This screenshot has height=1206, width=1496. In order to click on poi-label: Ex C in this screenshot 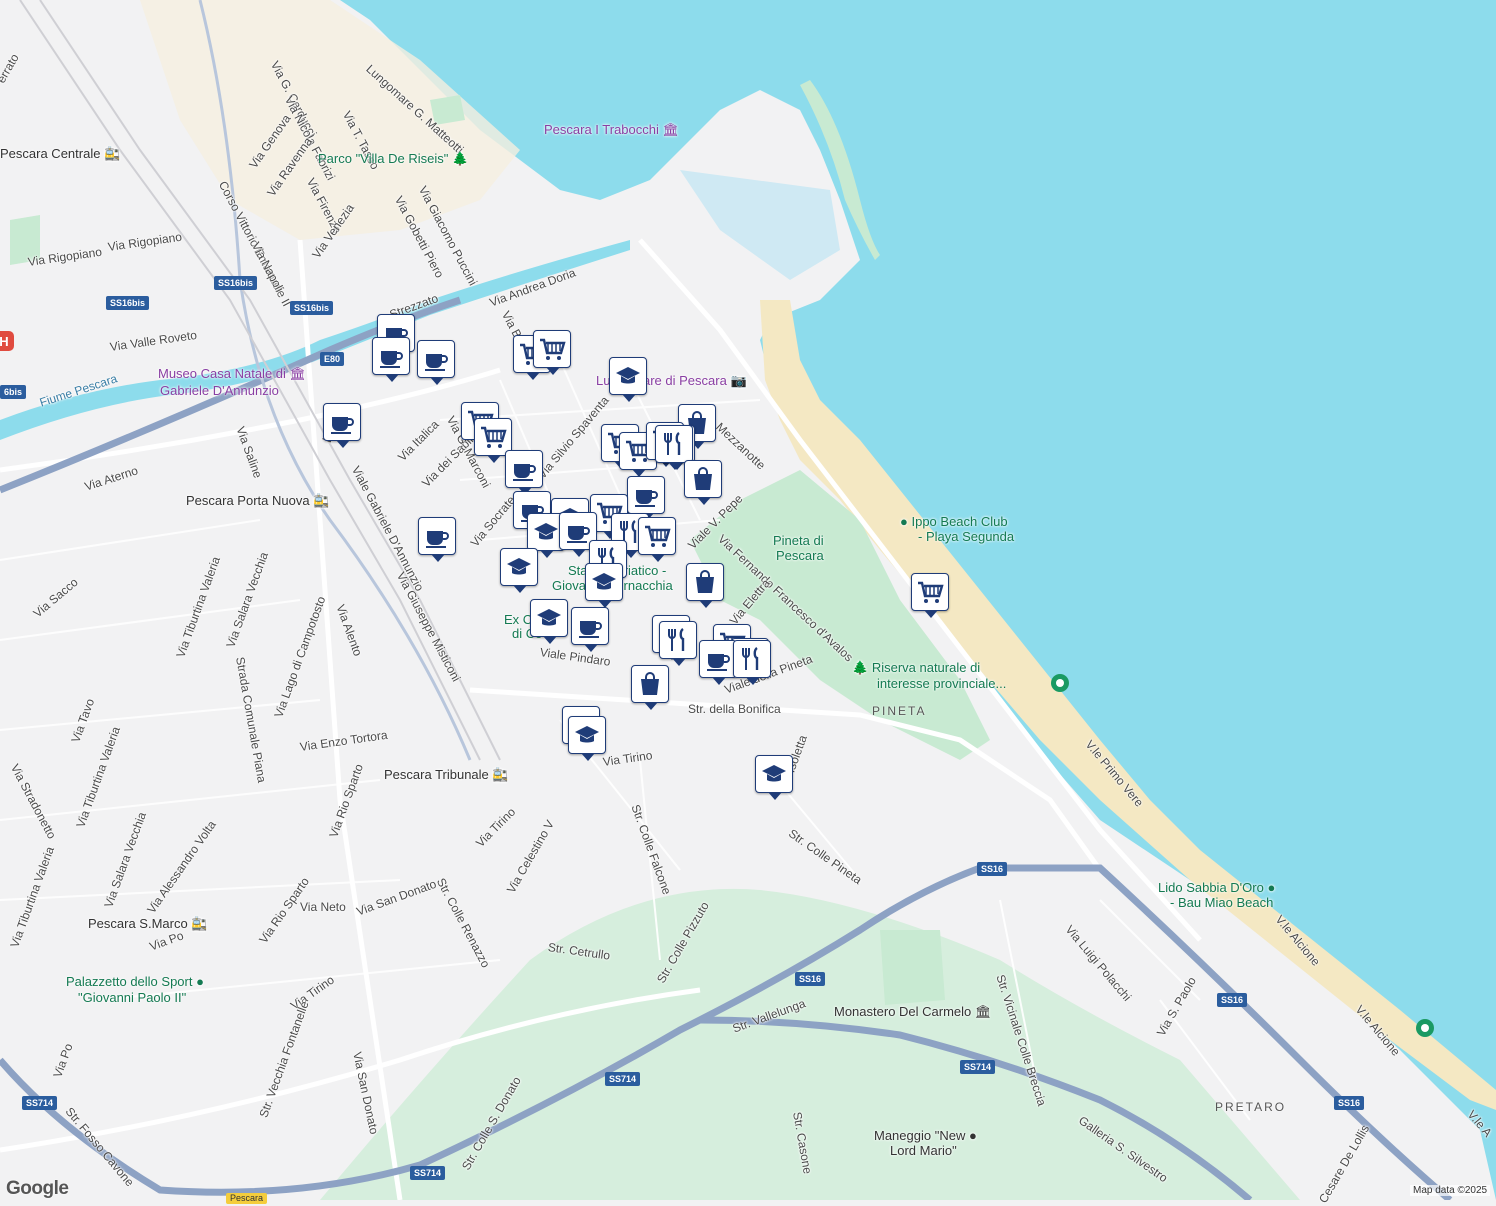, I will do `click(518, 619)`.